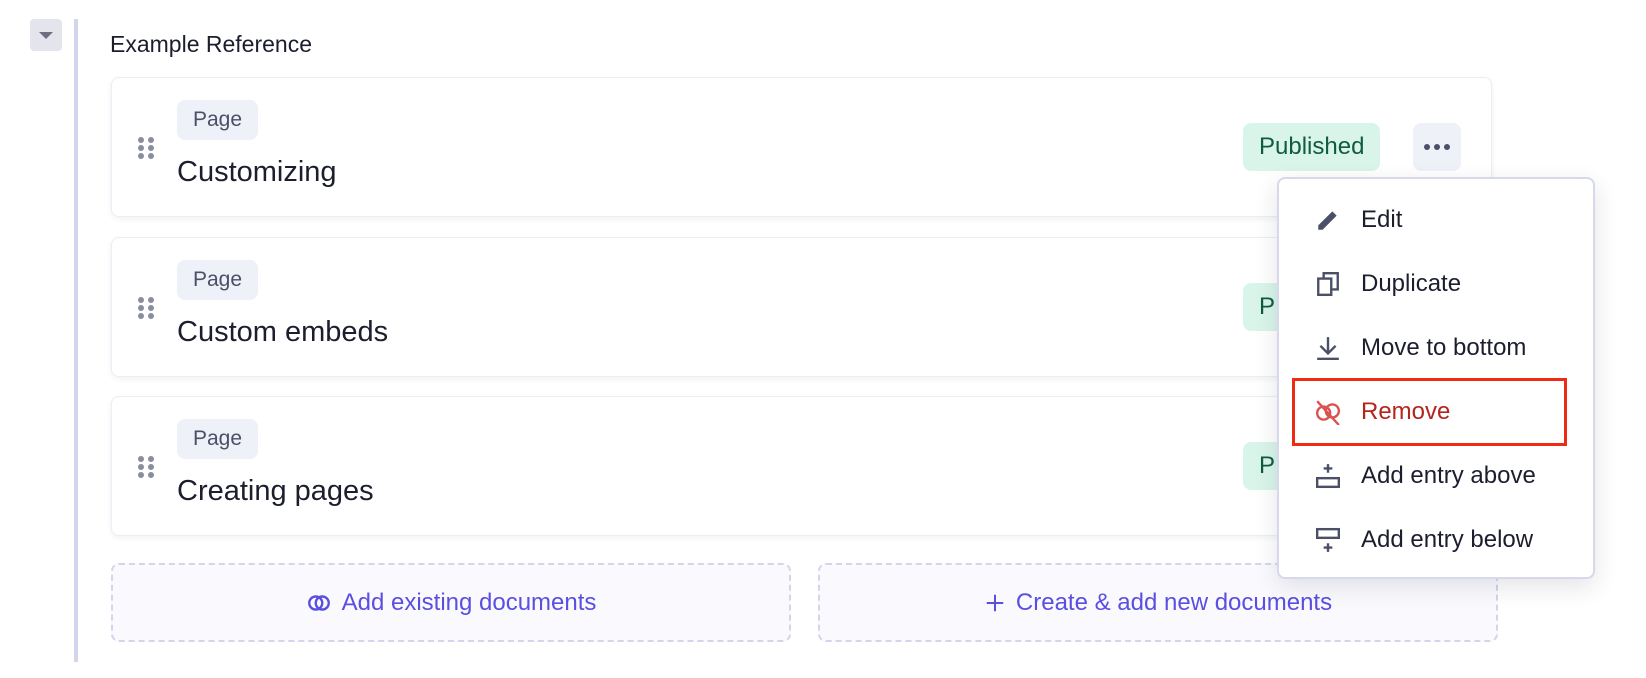 The image size is (1646, 678). What do you see at coordinates (1382, 219) in the screenshot?
I see `menu-item-label: Edit` at bounding box center [1382, 219].